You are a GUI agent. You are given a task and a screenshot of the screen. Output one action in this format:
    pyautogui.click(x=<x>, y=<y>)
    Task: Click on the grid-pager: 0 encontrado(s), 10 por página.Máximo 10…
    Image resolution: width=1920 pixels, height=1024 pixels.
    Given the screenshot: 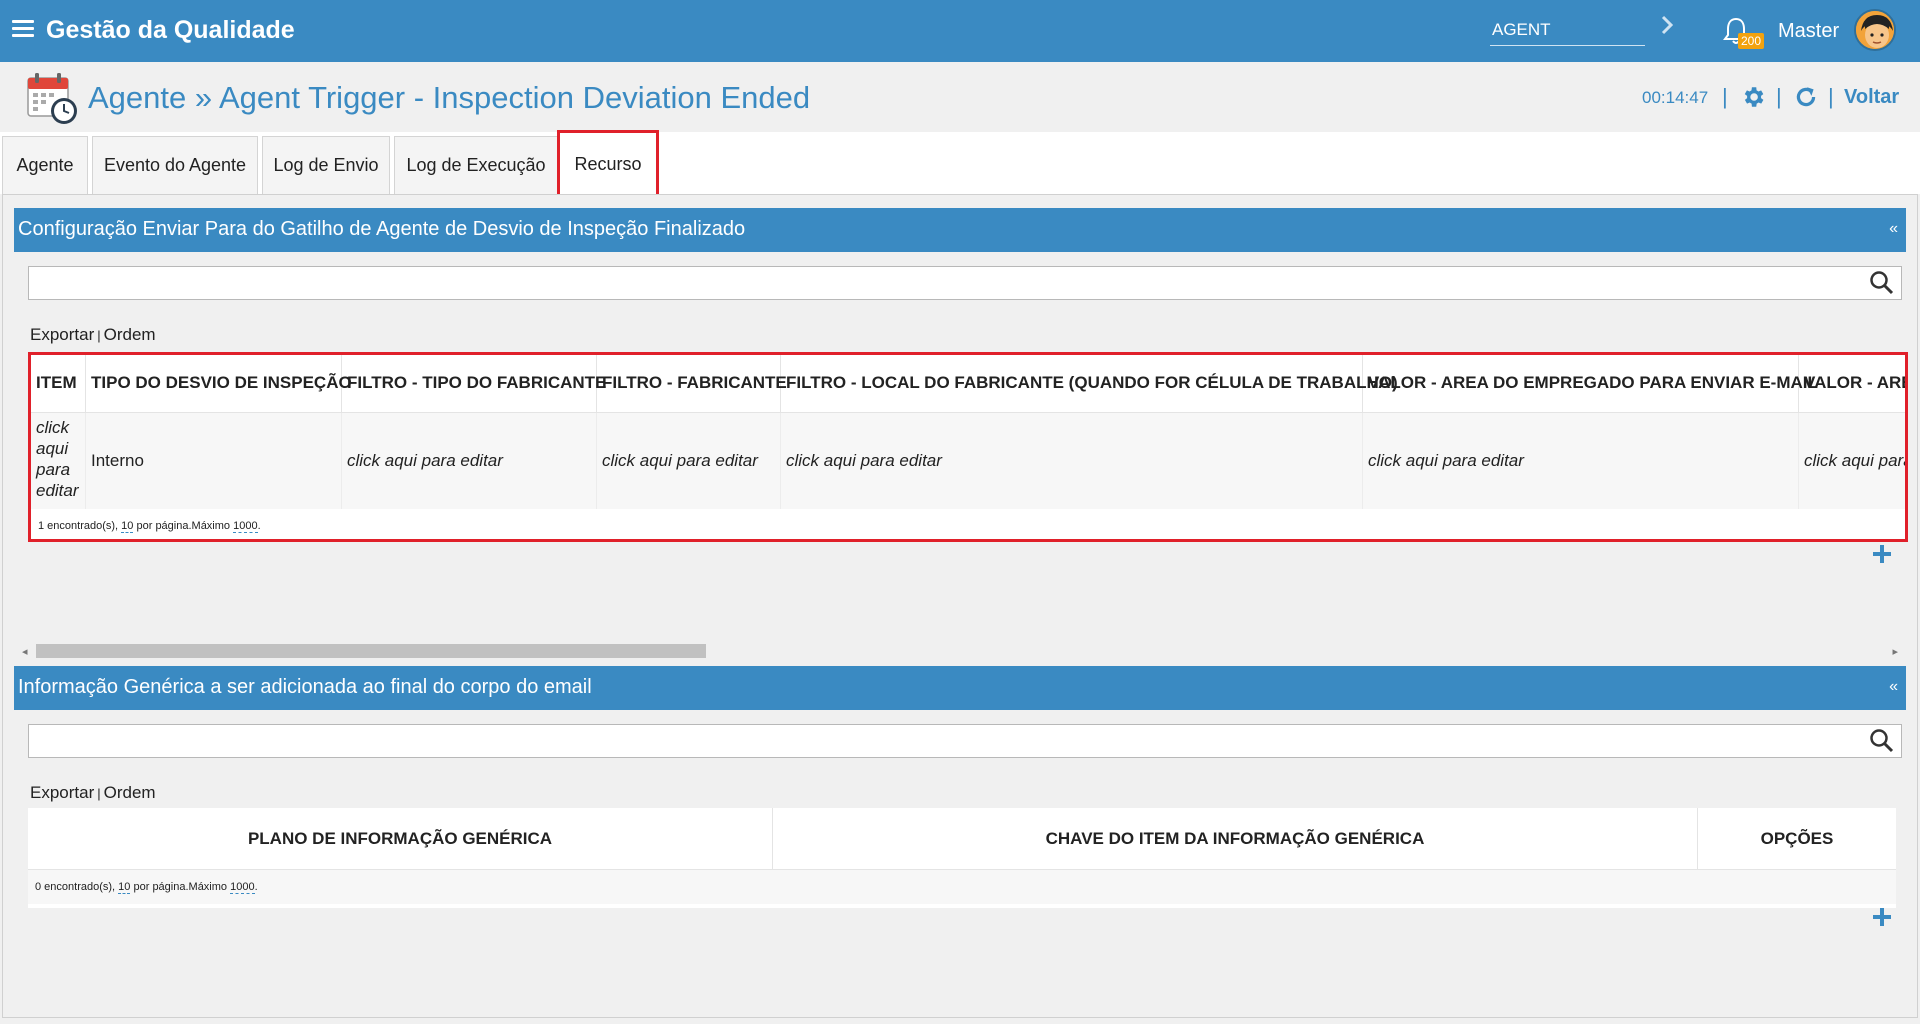 What is the action you would take?
    pyautogui.click(x=146, y=887)
    